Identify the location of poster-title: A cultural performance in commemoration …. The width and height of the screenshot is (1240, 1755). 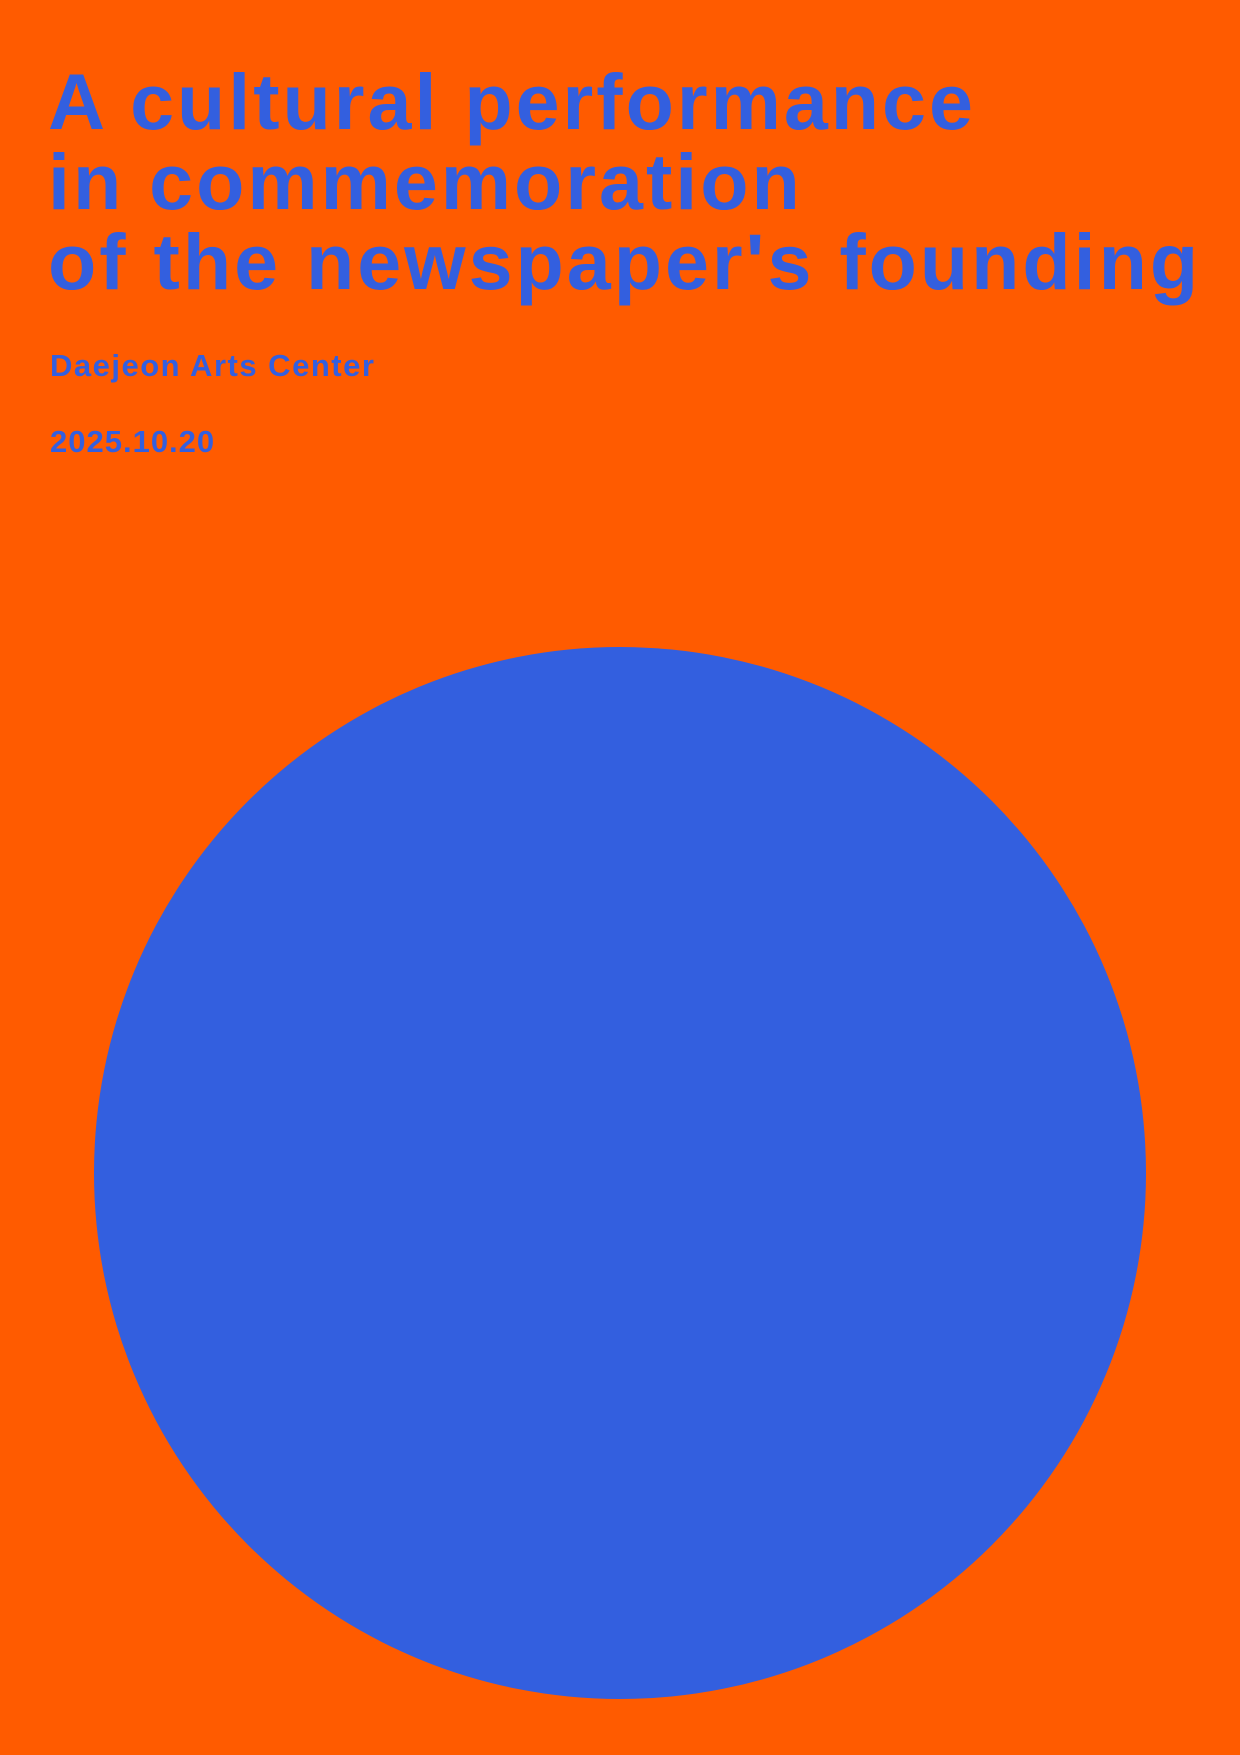
(624, 182).